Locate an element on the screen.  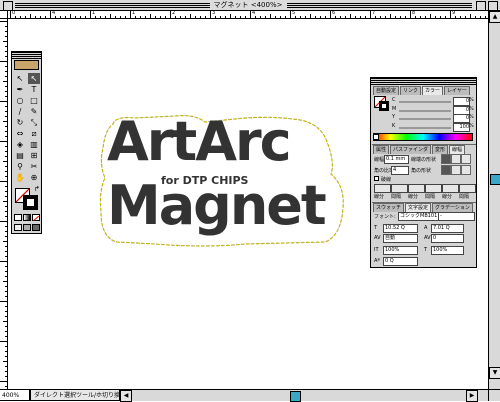
graph-tool-icon: ▥ is located at coordinates (34, 144).